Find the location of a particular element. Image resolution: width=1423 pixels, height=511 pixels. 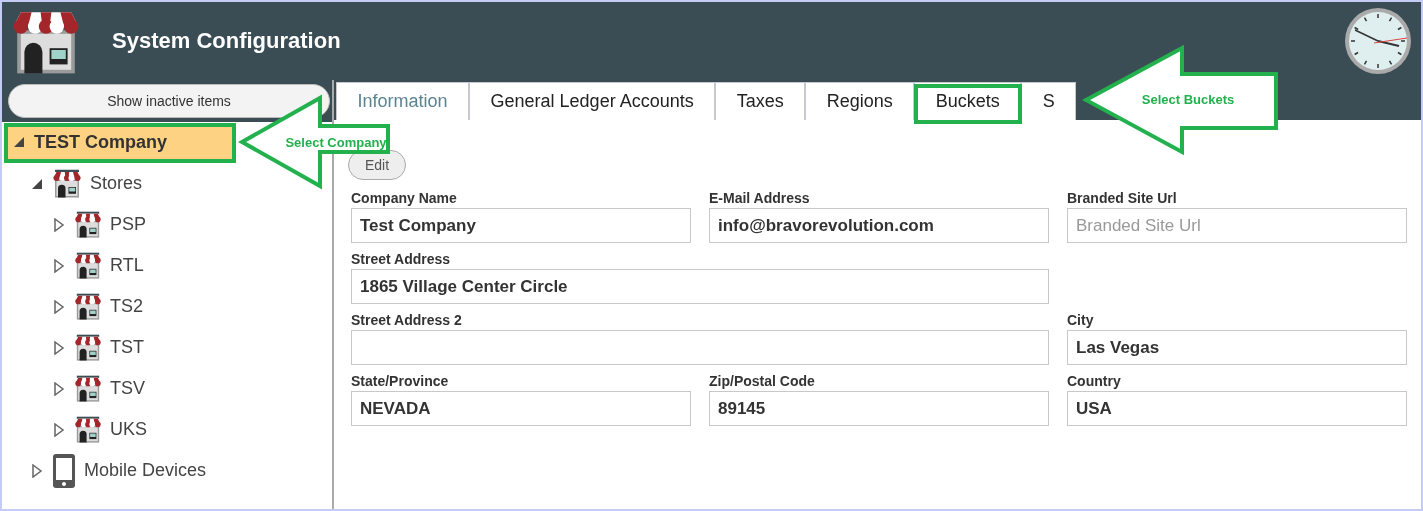

field-label: State/Province is located at coordinates (400, 381).